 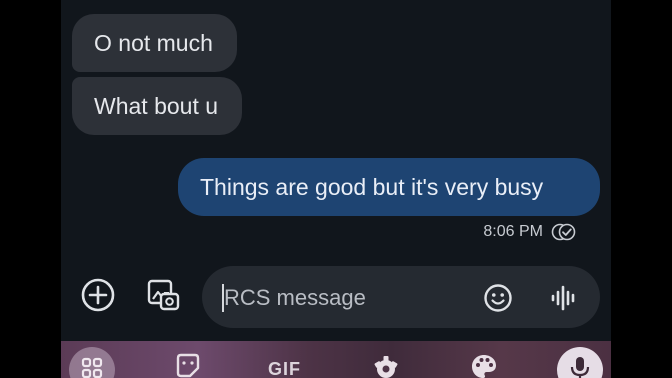 I want to click on sticker-button, so click(x=188, y=364).